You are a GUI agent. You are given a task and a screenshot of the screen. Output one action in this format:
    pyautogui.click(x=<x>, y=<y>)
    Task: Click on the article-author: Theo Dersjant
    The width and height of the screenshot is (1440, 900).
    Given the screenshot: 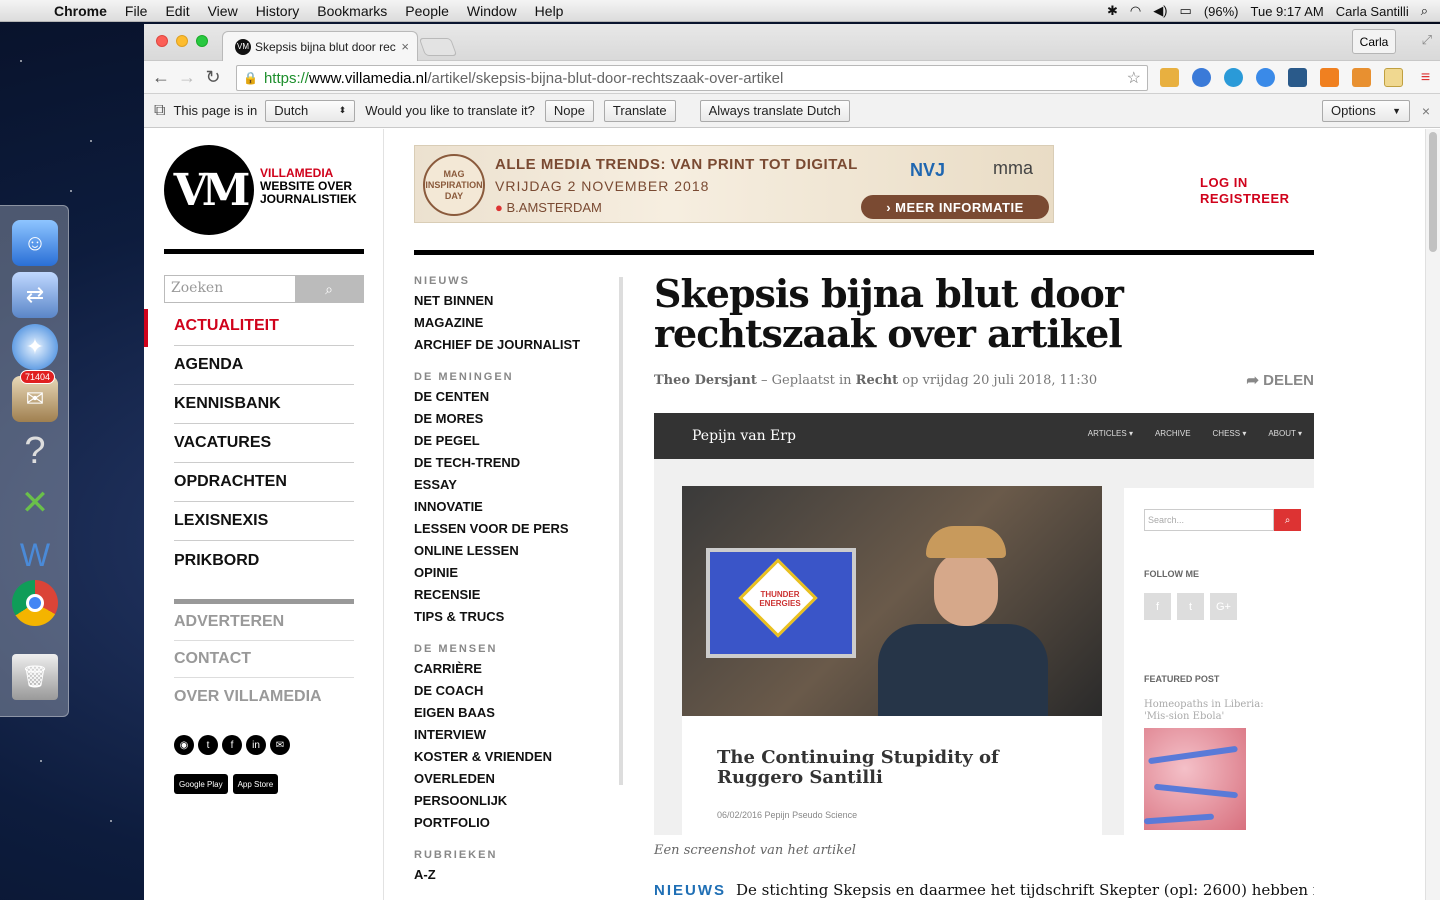 What is the action you would take?
    pyautogui.click(x=705, y=380)
    